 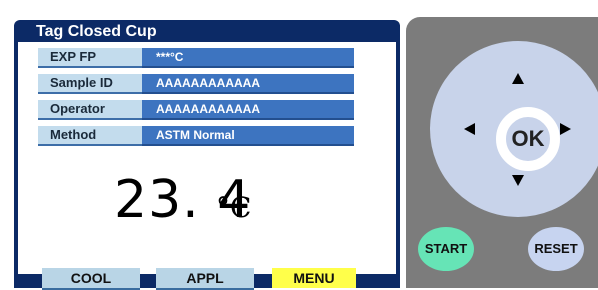 What do you see at coordinates (234, 207) in the screenshot?
I see `temperature-unit: °C` at bounding box center [234, 207].